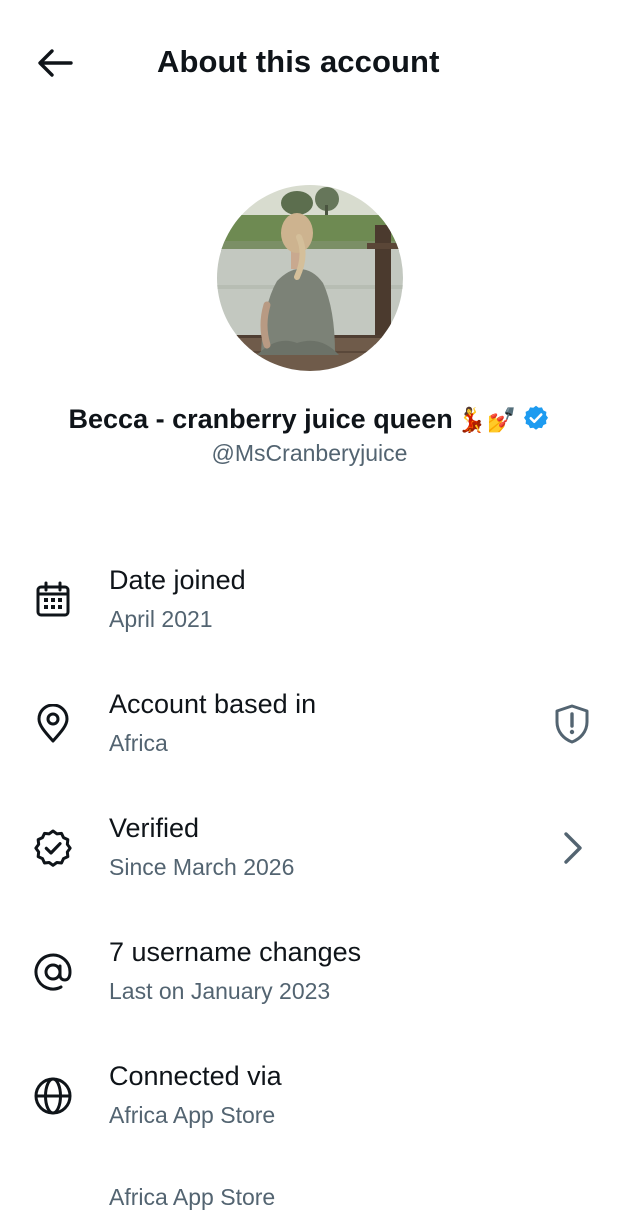 The width and height of the screenshot is (619, 1214). Describe the element at coordinates (220, 991) in the screenshot. I see `info-value: Last on January 2023` at that location.